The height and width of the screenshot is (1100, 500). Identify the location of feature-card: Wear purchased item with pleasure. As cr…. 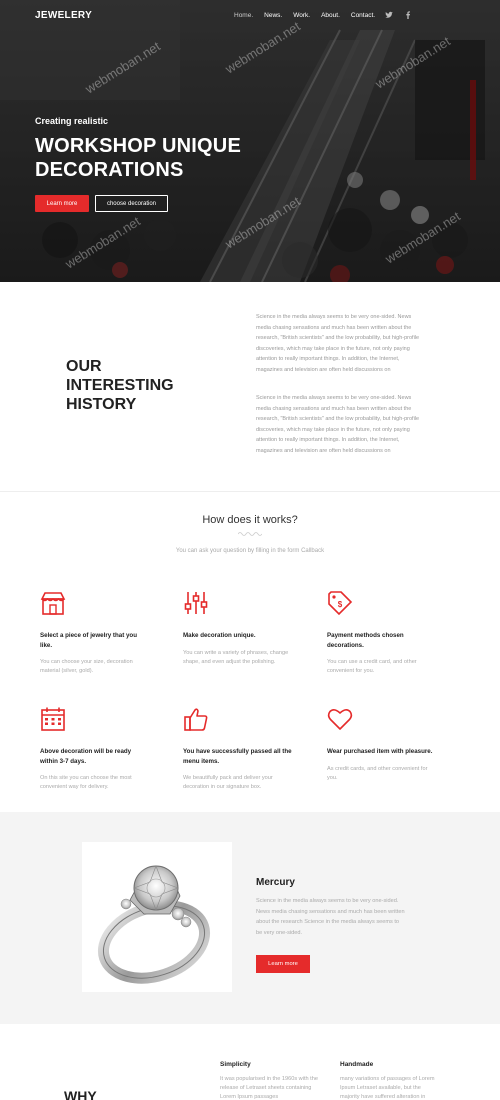
(382, 744).